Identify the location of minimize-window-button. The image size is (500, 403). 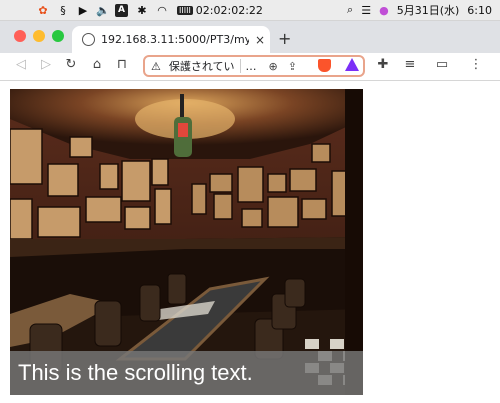
(39, 36).